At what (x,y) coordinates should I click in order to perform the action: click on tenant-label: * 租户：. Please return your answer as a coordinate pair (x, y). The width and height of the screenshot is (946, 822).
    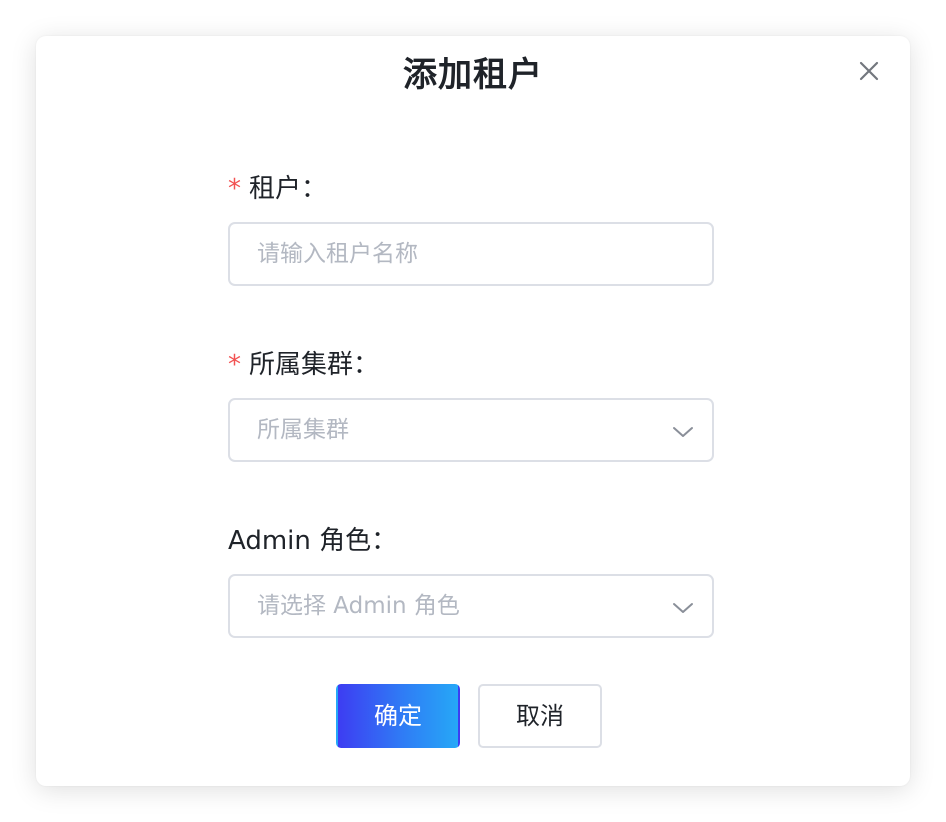
    Looking at the image, I should click on (277, 189).